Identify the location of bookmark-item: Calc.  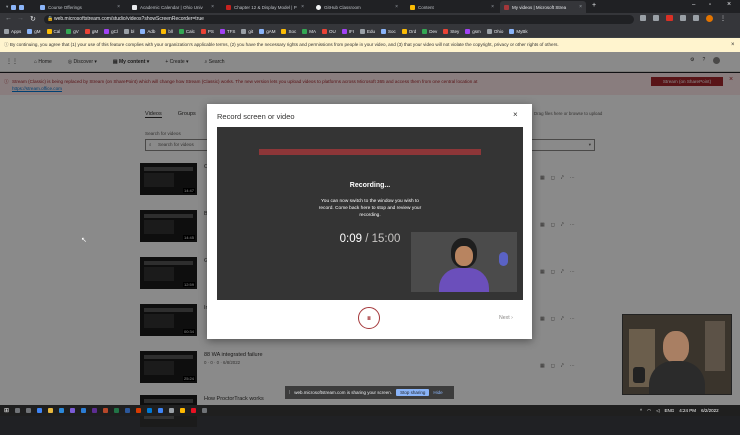
(186, 31).